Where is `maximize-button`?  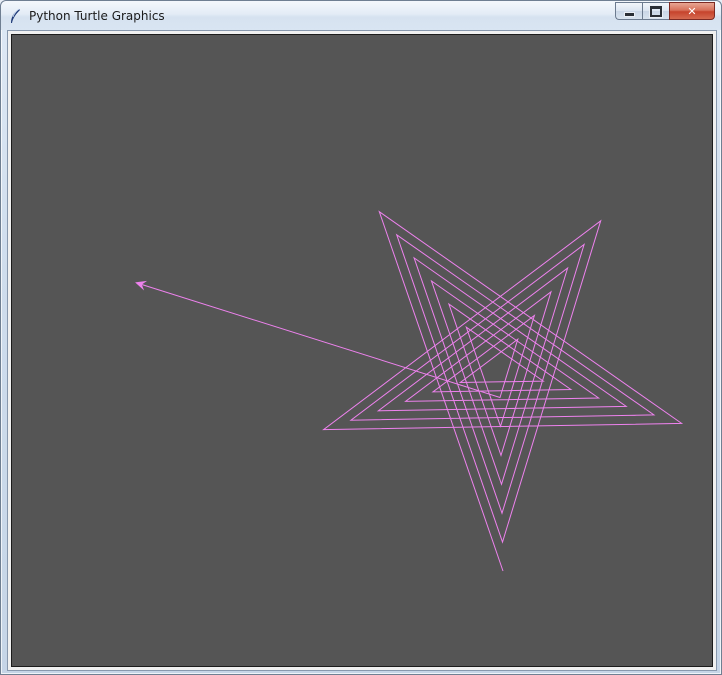
maximize-button is located at coordinates (655, 11).